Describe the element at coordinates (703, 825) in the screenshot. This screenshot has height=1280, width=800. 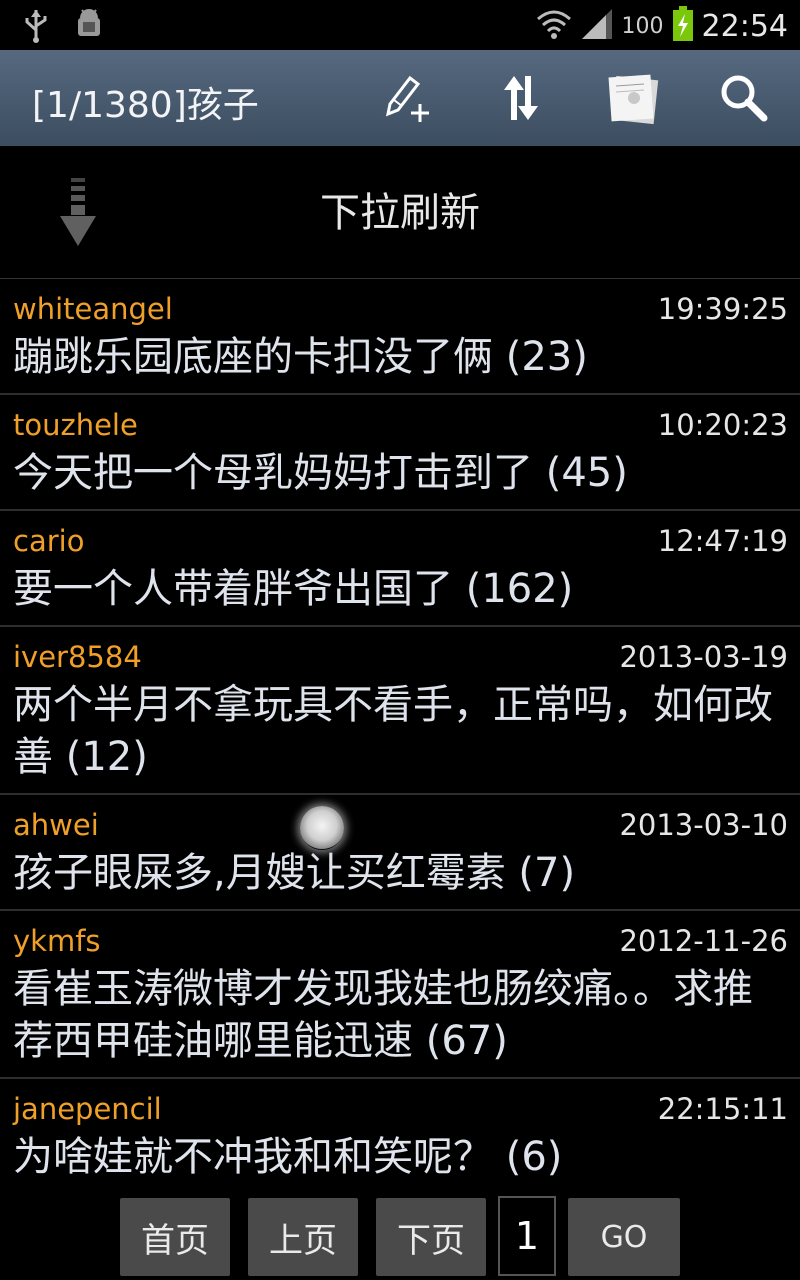
I see `post-time: 2013-03-10` at that location.